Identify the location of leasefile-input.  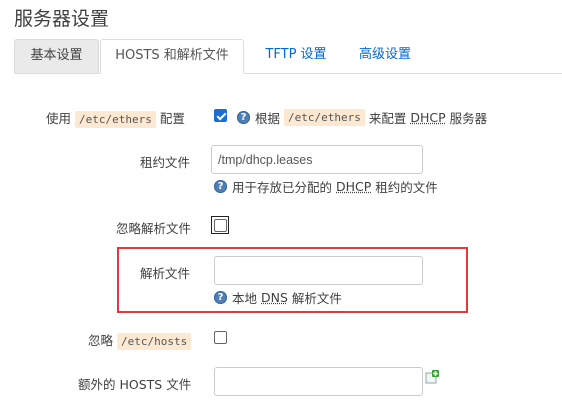
(317, 159).